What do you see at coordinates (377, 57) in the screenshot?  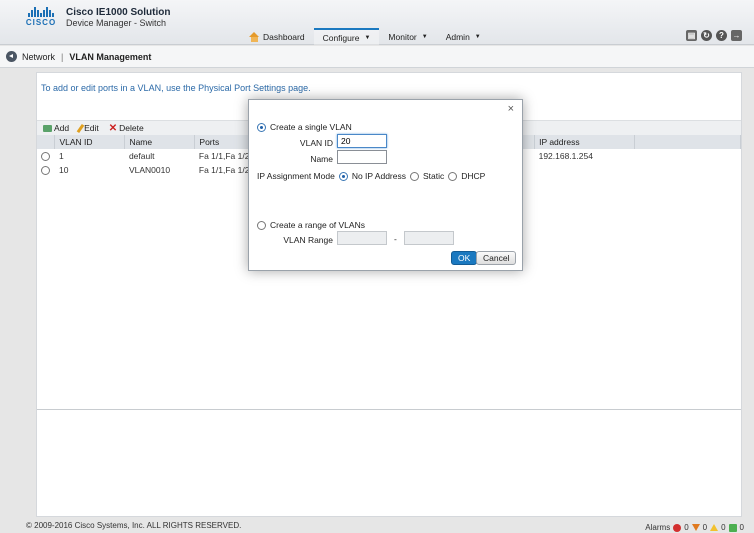 I see `breadcrumb: Network | VLAN Management` at bounding box center [377, 57].